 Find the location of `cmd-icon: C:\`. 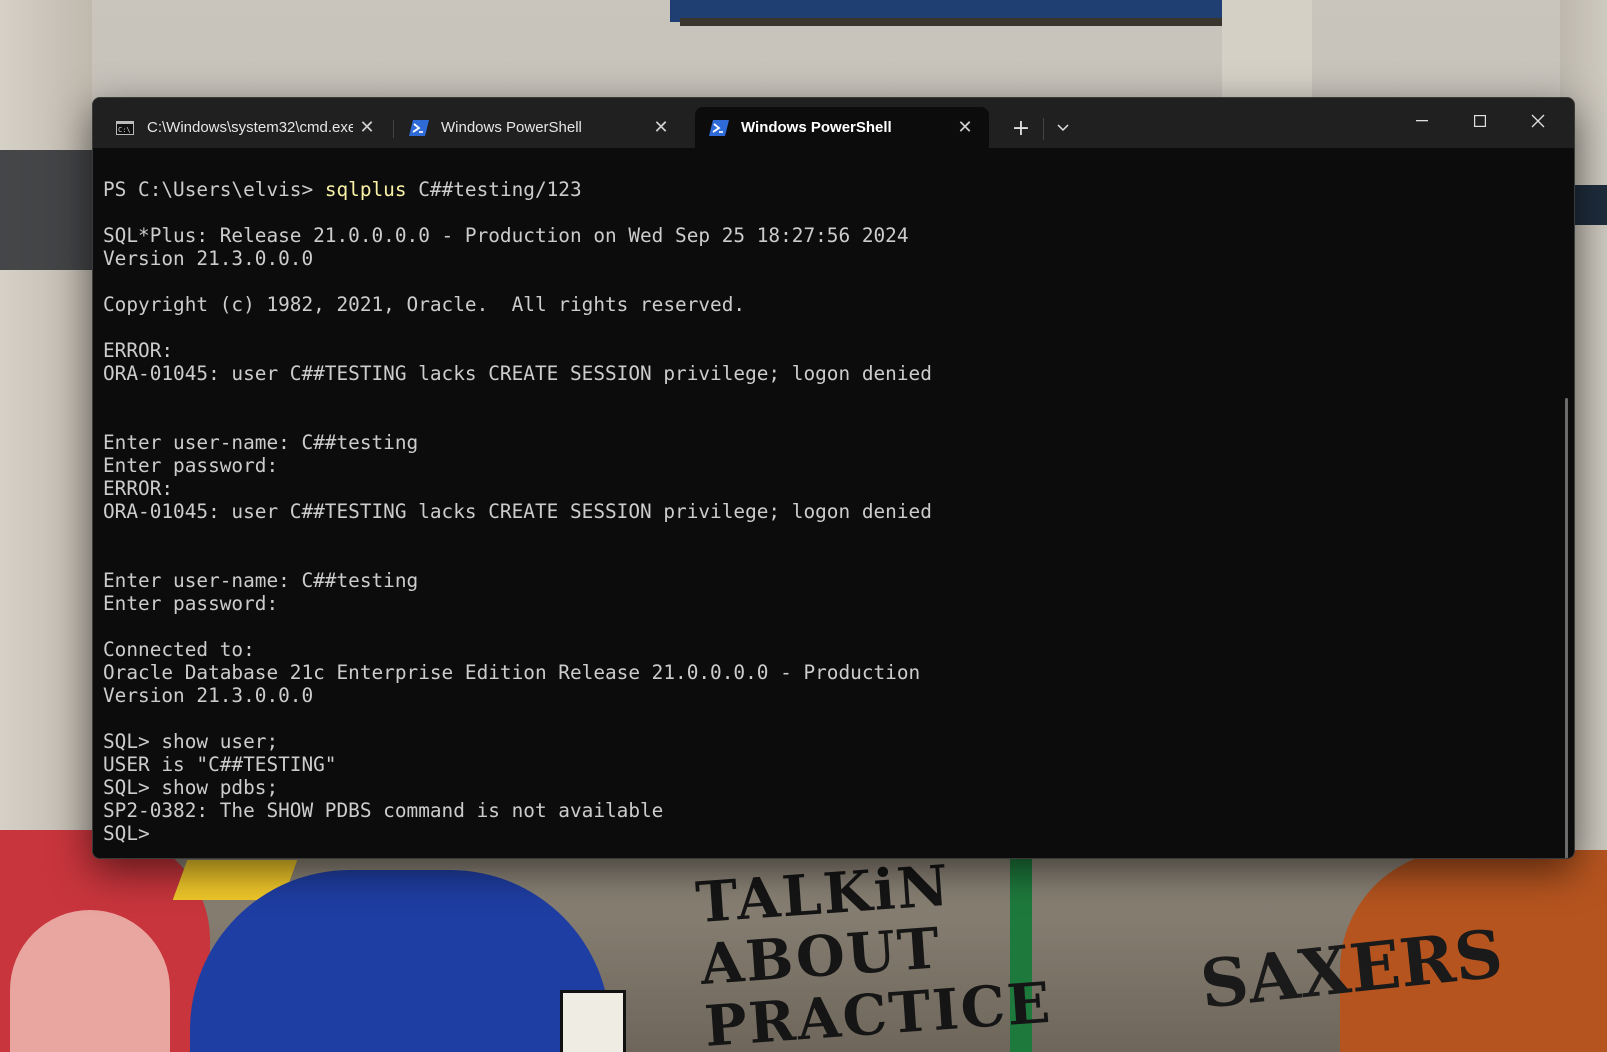

cmd-icon: C:\ is located at coordinates (125, 128).